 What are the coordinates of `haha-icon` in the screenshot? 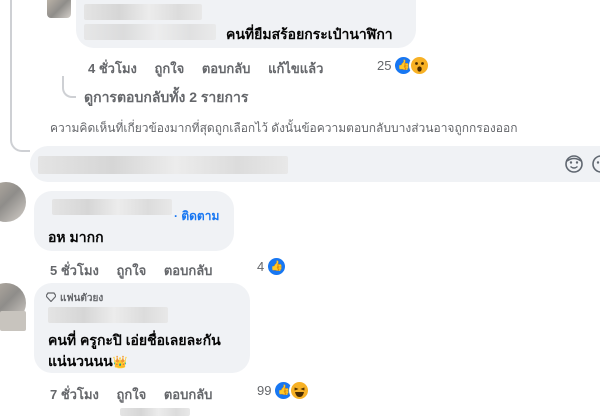 It's located at (300, 390).